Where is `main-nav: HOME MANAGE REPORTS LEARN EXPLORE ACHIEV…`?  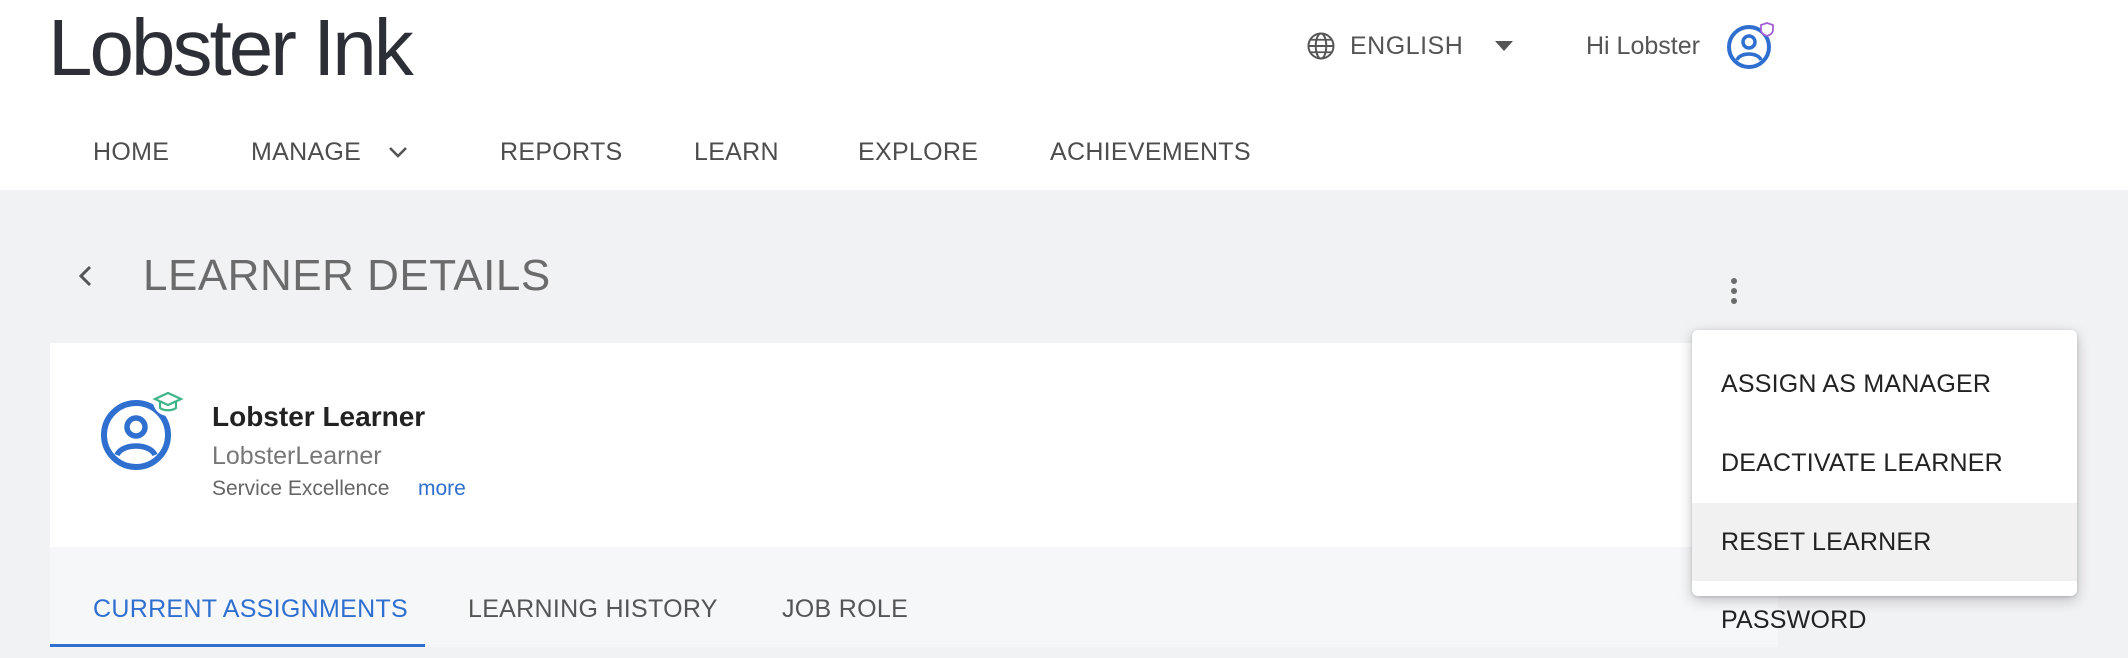
main-nav: HOME MANAGE REPORTS LEARN EXPLORE ACHIEV… is located at coordinates (700, 152).